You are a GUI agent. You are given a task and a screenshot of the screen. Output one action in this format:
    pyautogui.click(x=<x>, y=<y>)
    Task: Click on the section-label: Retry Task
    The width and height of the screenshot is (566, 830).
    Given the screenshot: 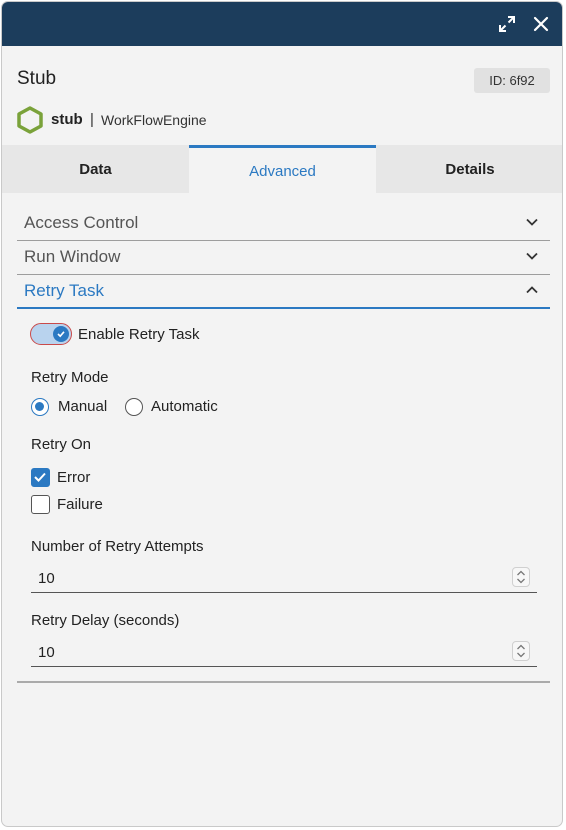 What is the action you would take?
    pyautogui.click(x=64, y=290)
    